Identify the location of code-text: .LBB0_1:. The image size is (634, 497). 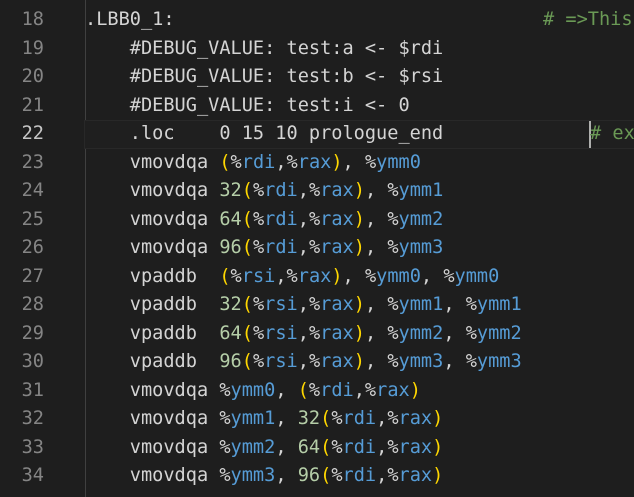
(130, 20).